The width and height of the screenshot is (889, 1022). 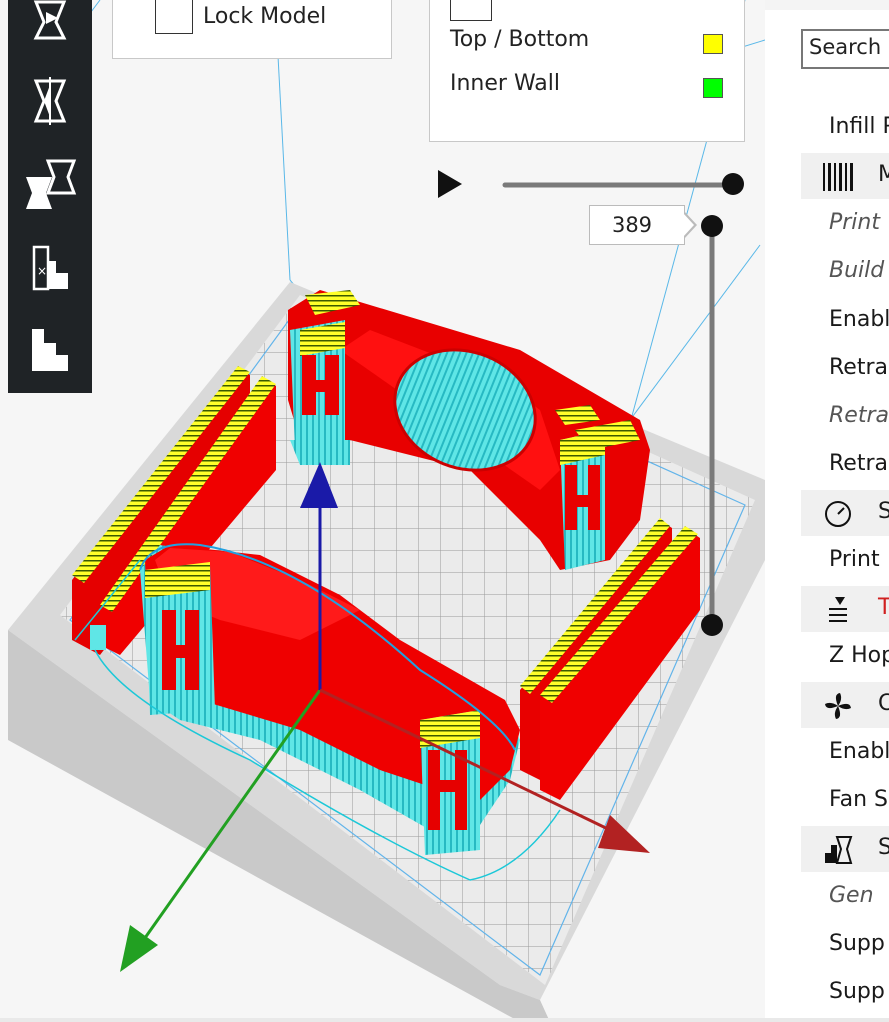 What do you see at coordinates (265, 16) in the screenshot?
I see `lock-model-label: Lock Model` at bounding box center [265, 16].